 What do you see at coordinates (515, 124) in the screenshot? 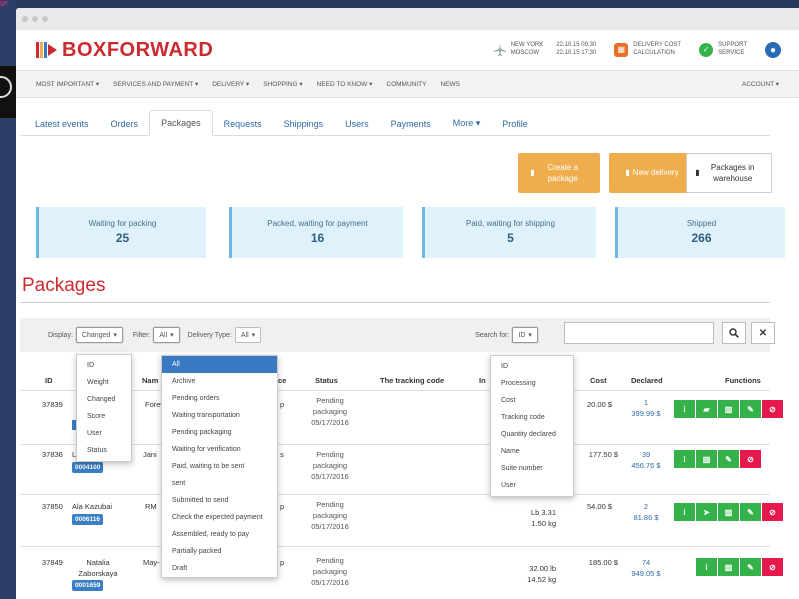
I see `tab-profile: Profile` at bounding box center [515, 124].